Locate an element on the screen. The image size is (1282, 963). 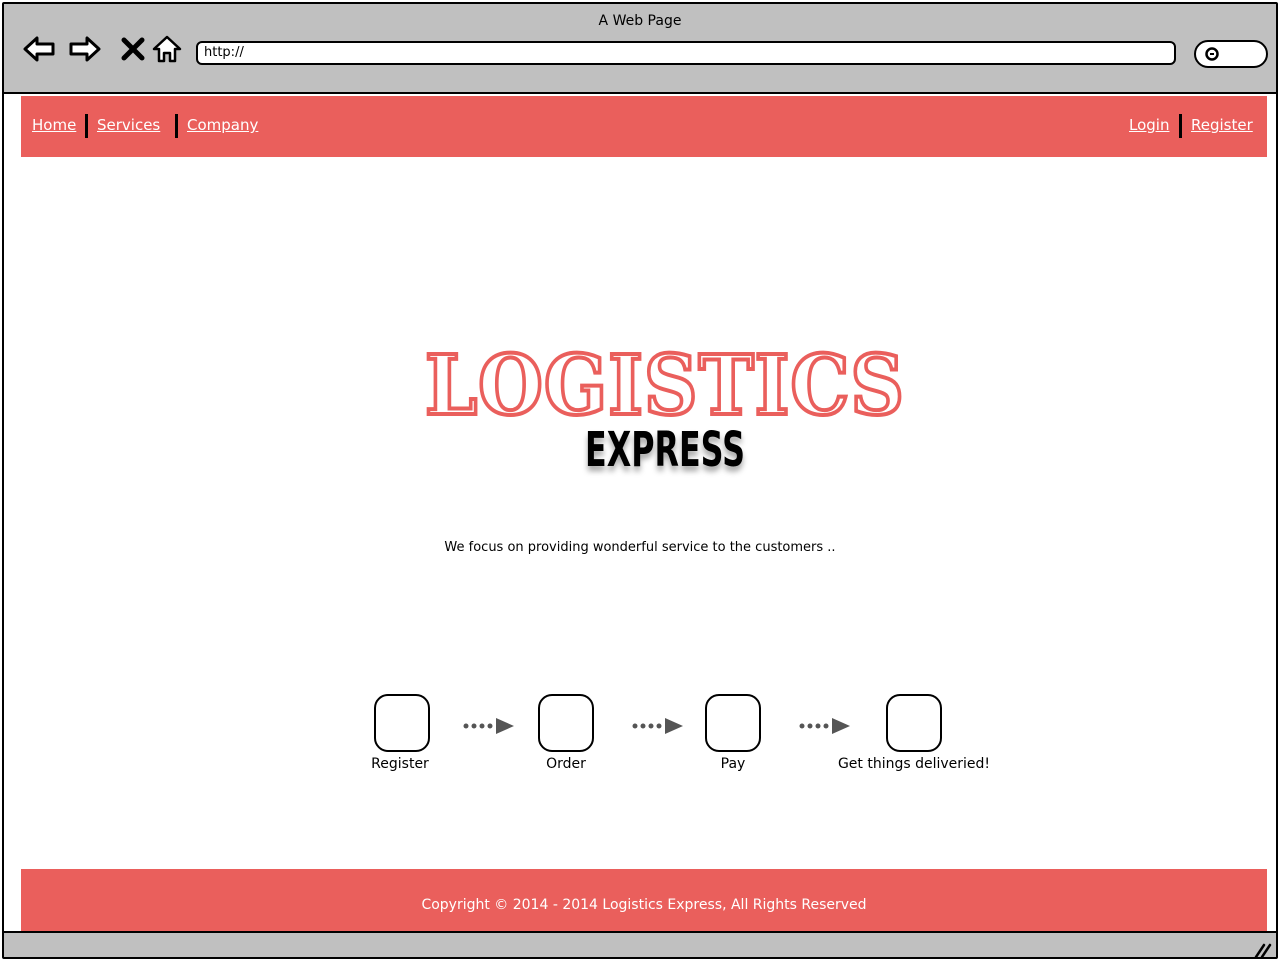
search-icon is located at coordinates (1212, 54).